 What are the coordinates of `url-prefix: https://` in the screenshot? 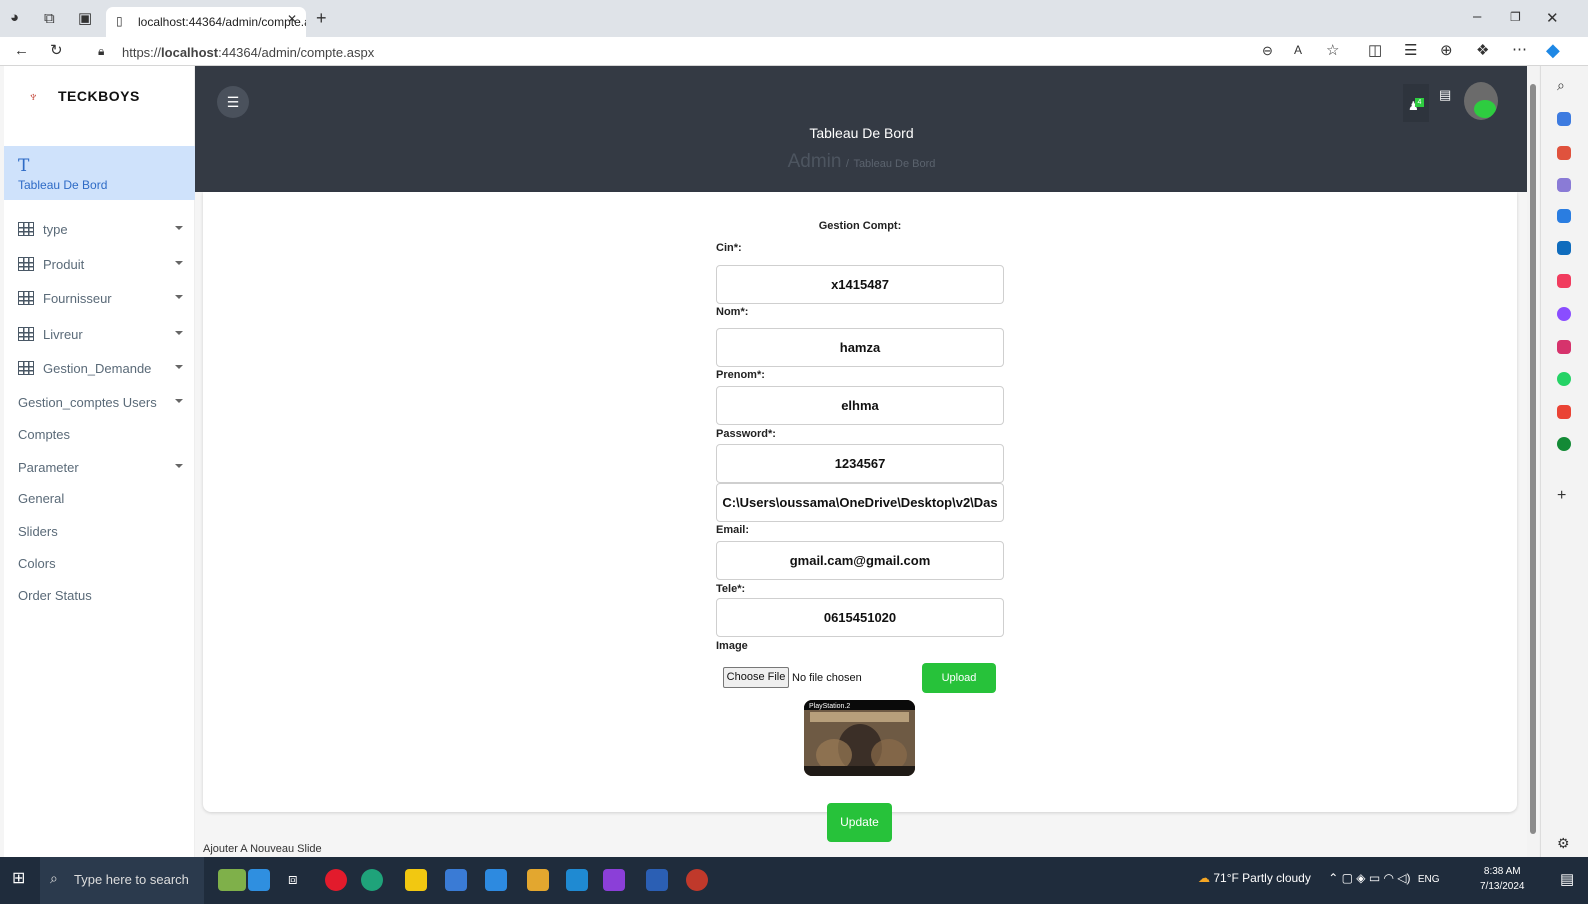 It's located at (142, 52).